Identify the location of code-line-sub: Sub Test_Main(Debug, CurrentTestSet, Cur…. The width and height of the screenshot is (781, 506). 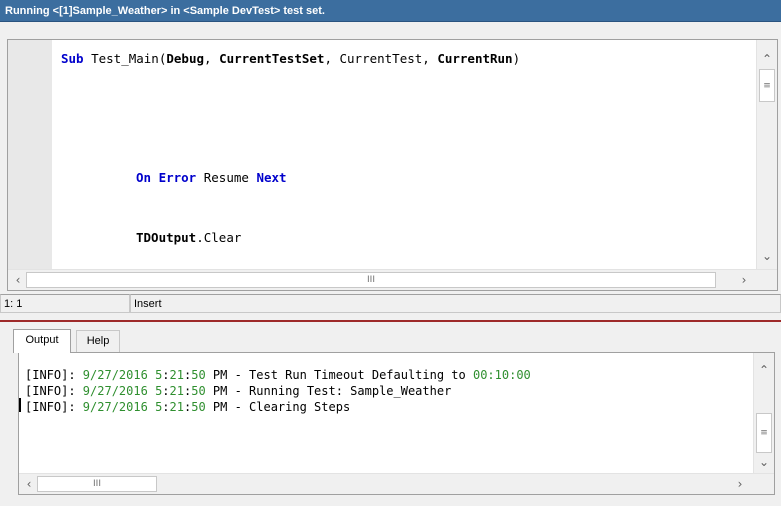
(290, 58).